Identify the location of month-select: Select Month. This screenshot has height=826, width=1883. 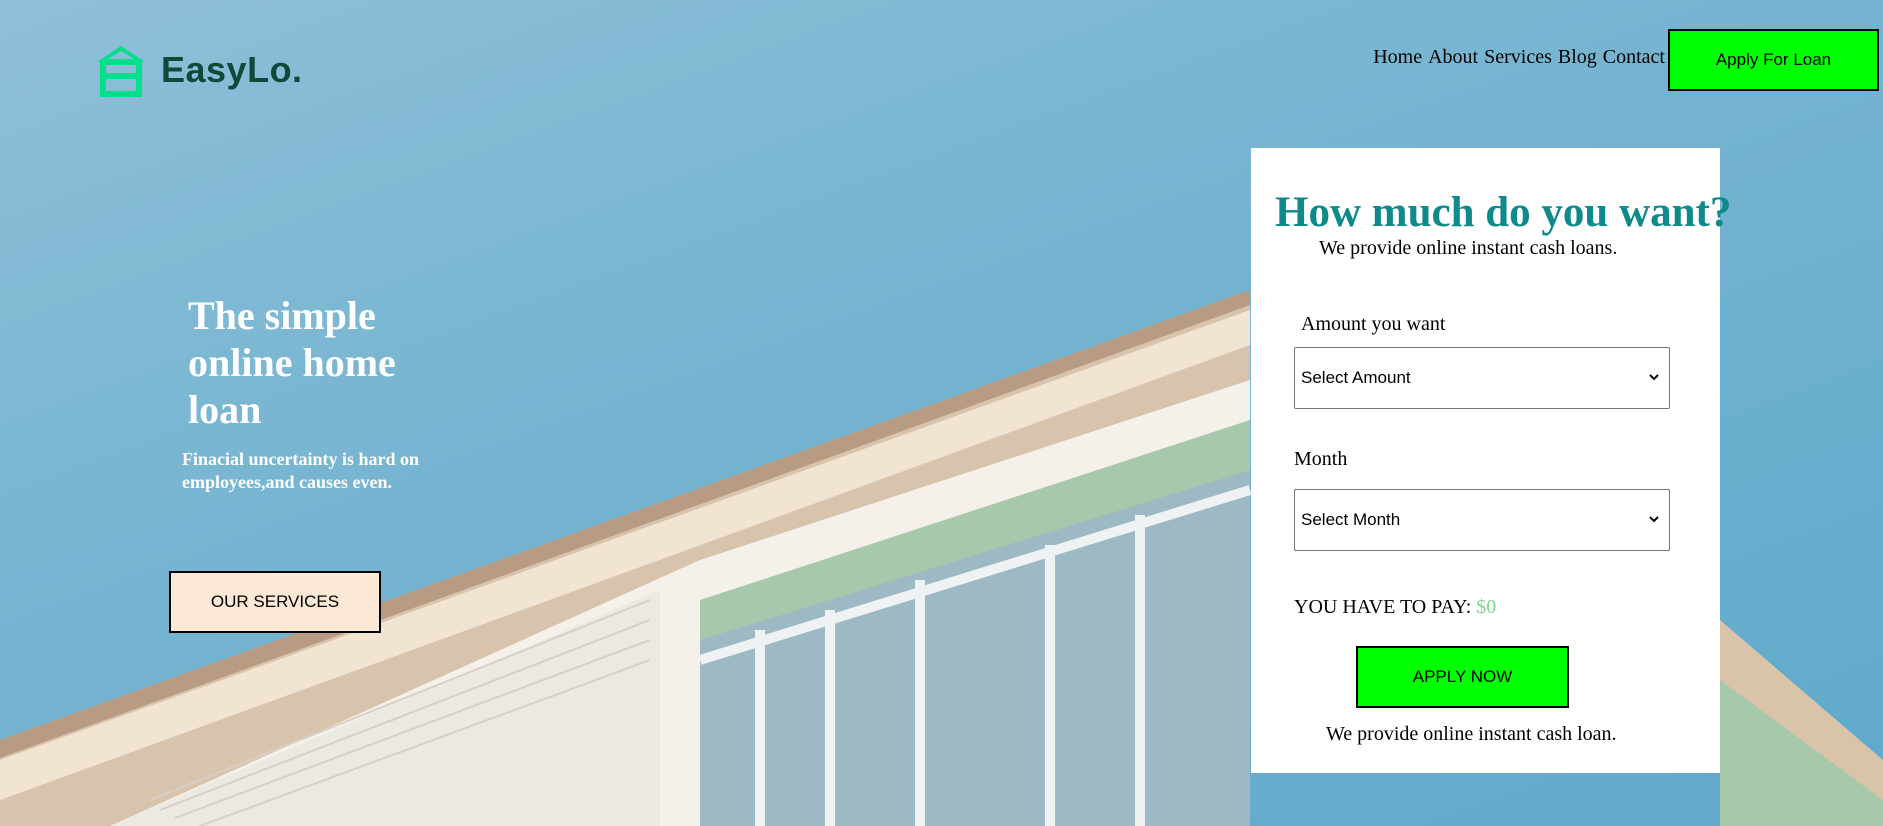
(1482, 520).